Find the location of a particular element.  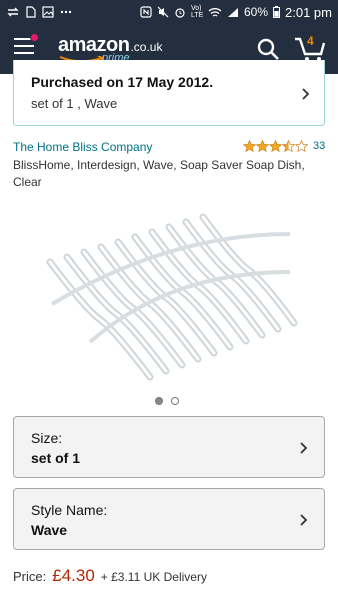

review-count: 33 is located at coordinates (319, 146).